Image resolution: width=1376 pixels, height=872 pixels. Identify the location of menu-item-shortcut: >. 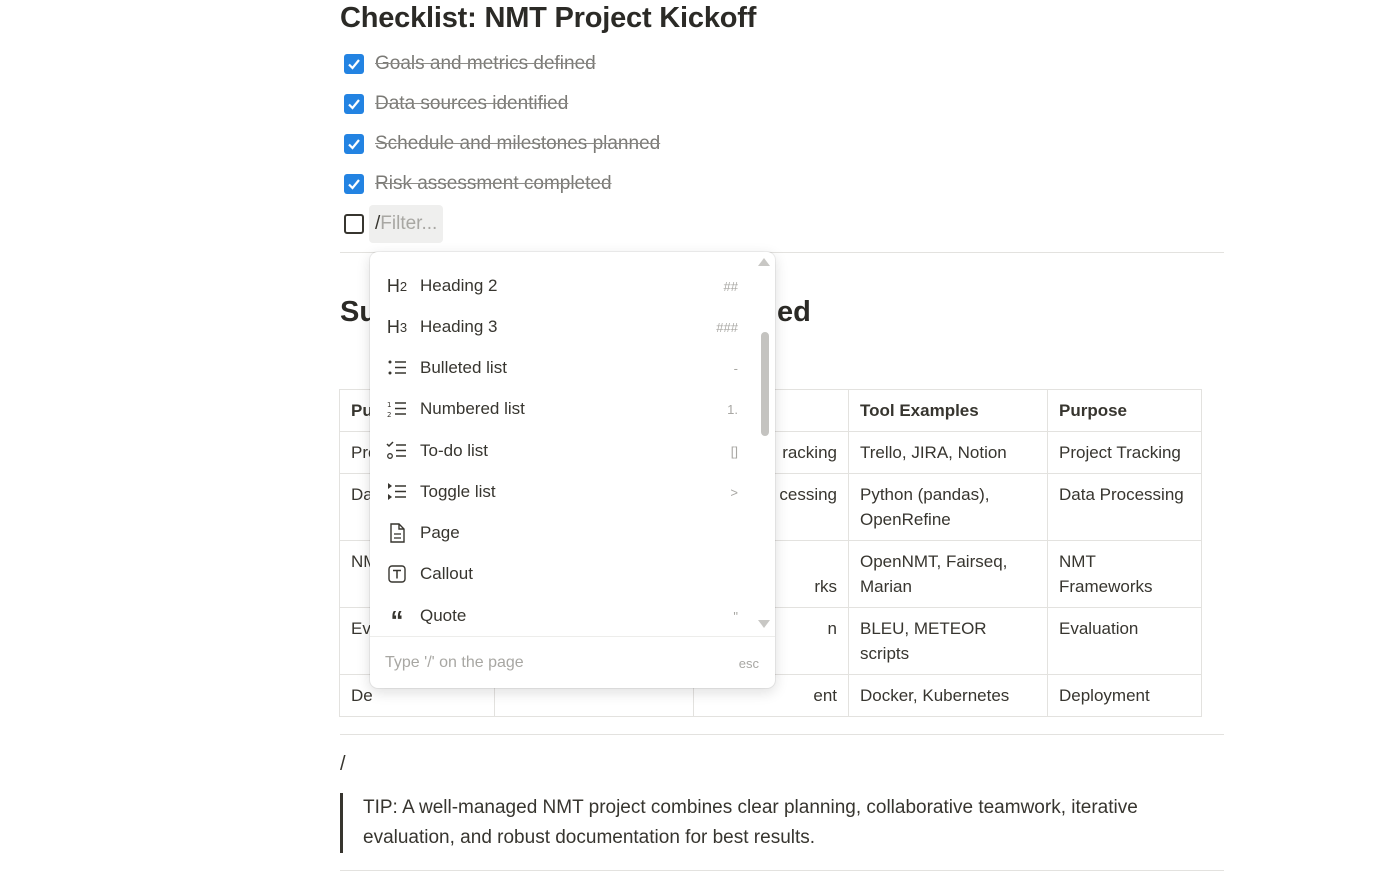
(734, 492).